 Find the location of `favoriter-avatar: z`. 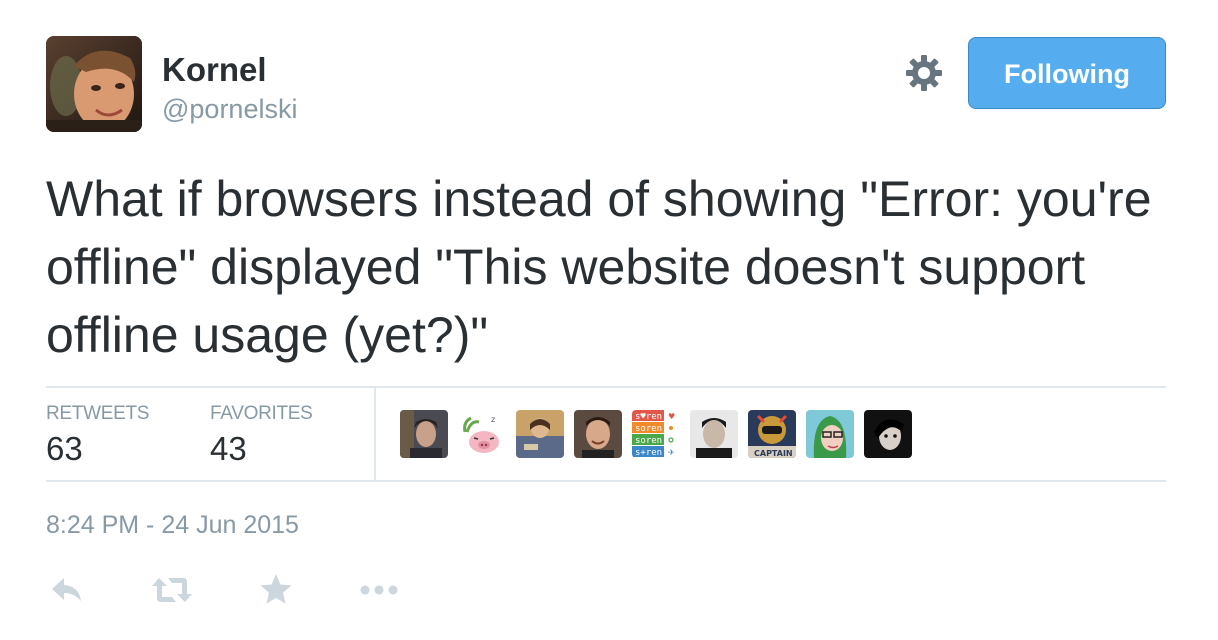

favoriter-avatar: z is located at coordinates (481, 434).